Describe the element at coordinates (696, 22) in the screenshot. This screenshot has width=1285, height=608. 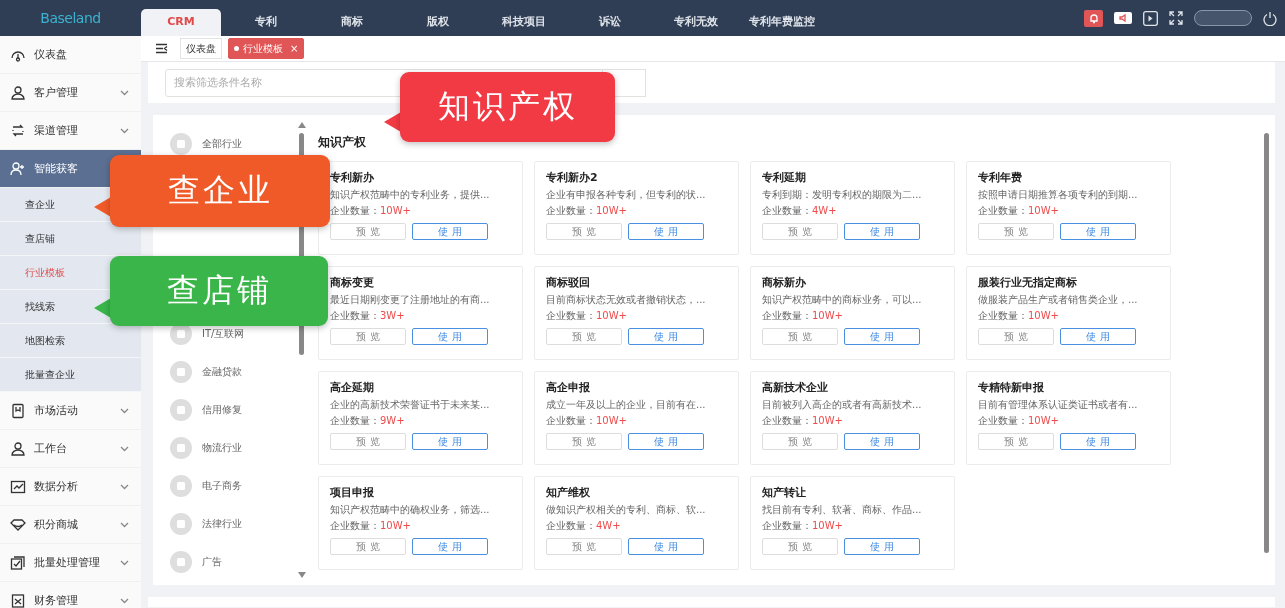
I see `nav-tab: 专利无效` at that location.